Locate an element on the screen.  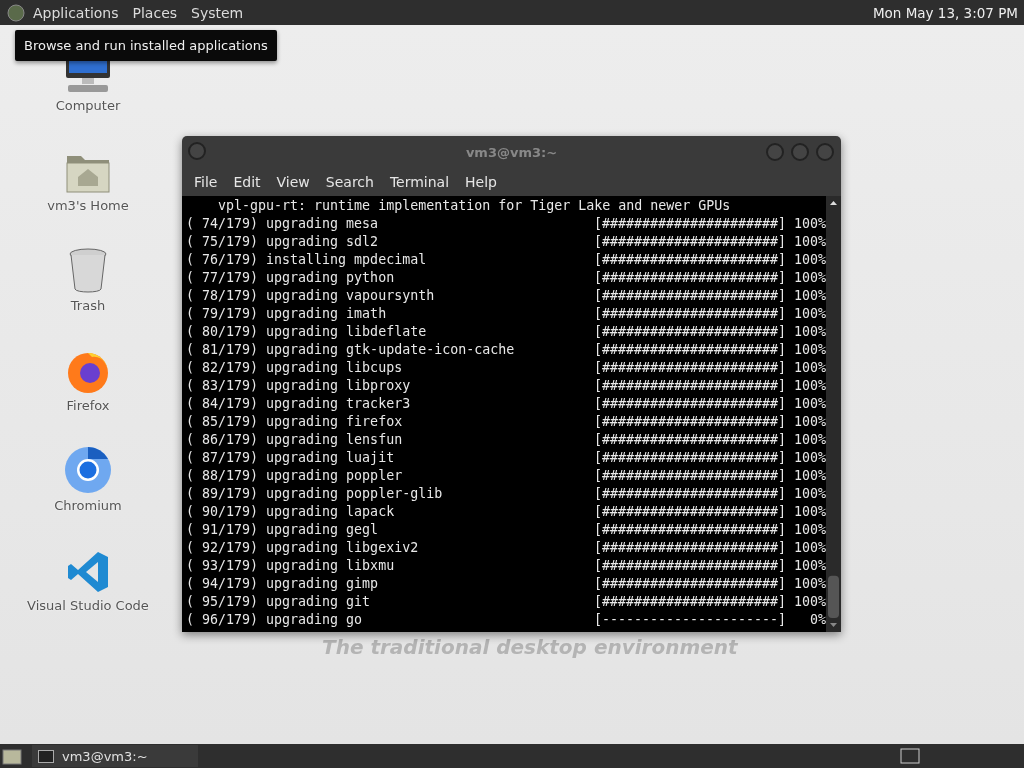
terminal-line: ( 84/179) upgrading tracker3 is located at coordinates (299, 404).